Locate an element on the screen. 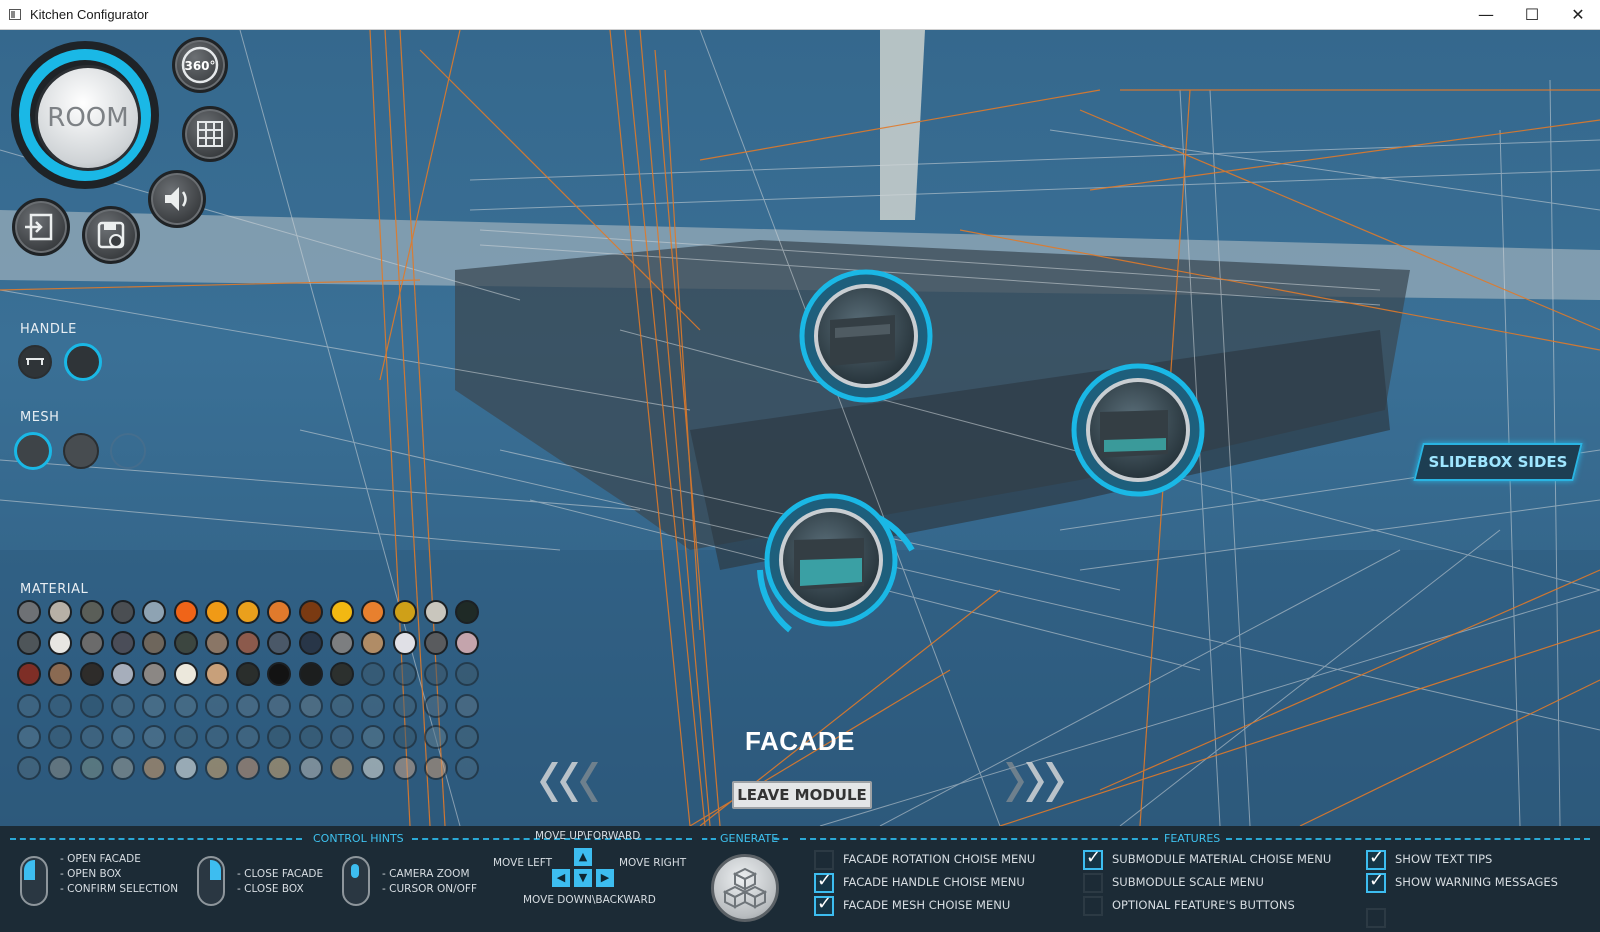 This screenshot has width=1600, height=932. slidebox-sides-button: SLIDEBOX SIDES is located at coordinates (1498, 462).